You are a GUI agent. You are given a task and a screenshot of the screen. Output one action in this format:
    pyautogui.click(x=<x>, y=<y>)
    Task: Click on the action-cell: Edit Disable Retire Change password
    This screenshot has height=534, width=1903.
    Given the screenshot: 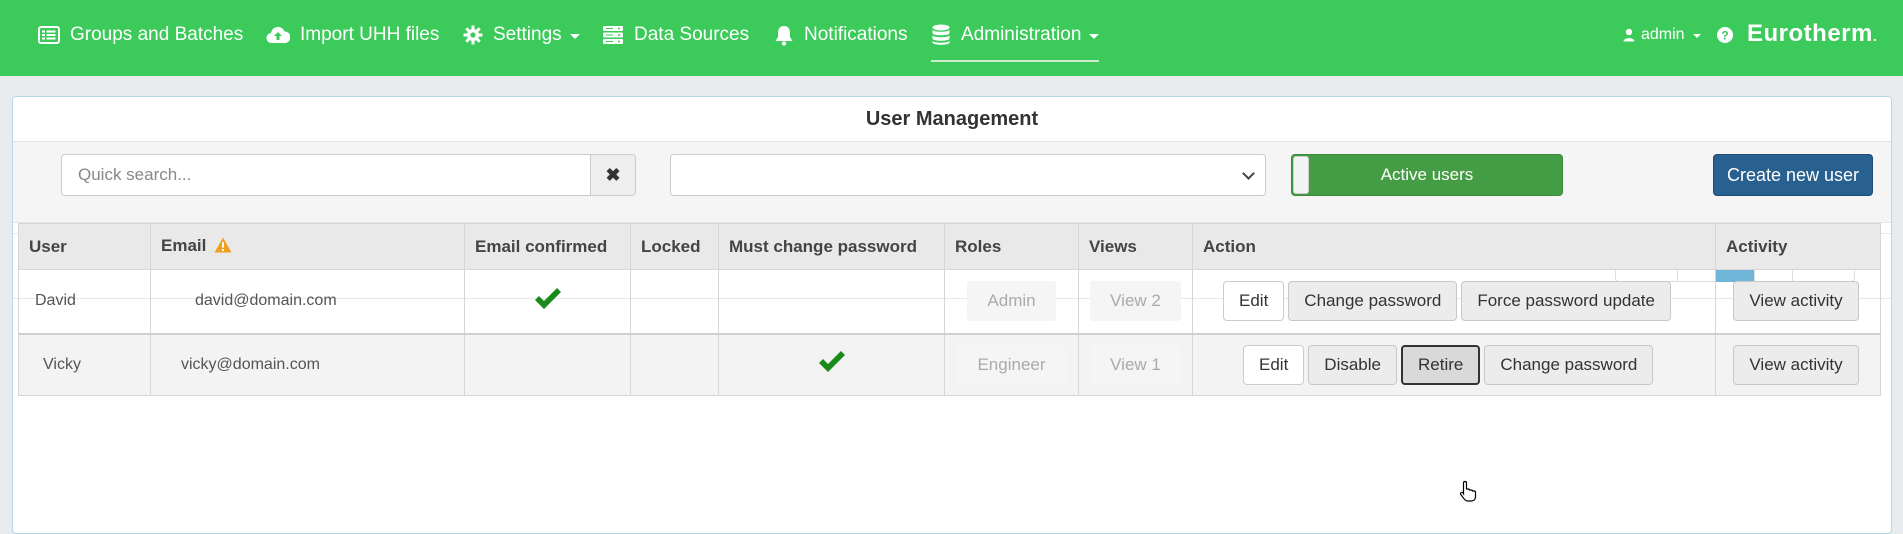 What is the action you would take?
    pyautogui.click(x=1454, y=364)
    